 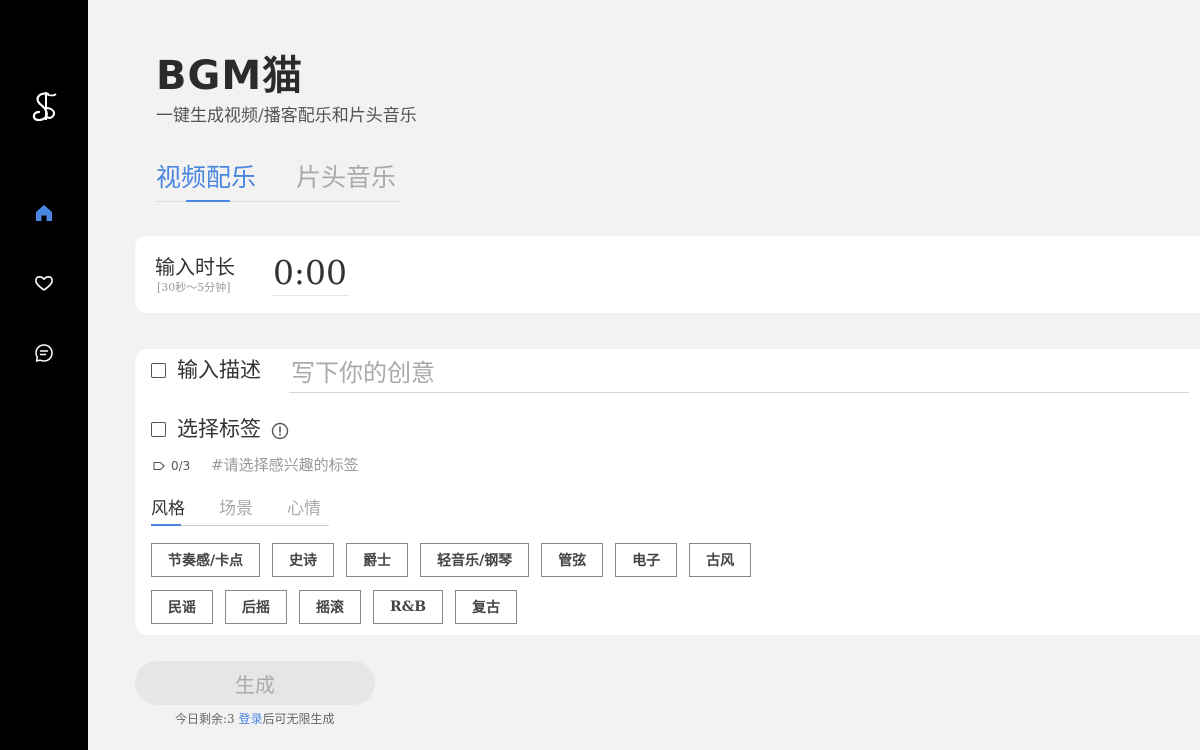 What do you see at coordinates (377, 560) in the screenshot?
I see `tag-chip: 爵士` at bounding box center [377, 560].